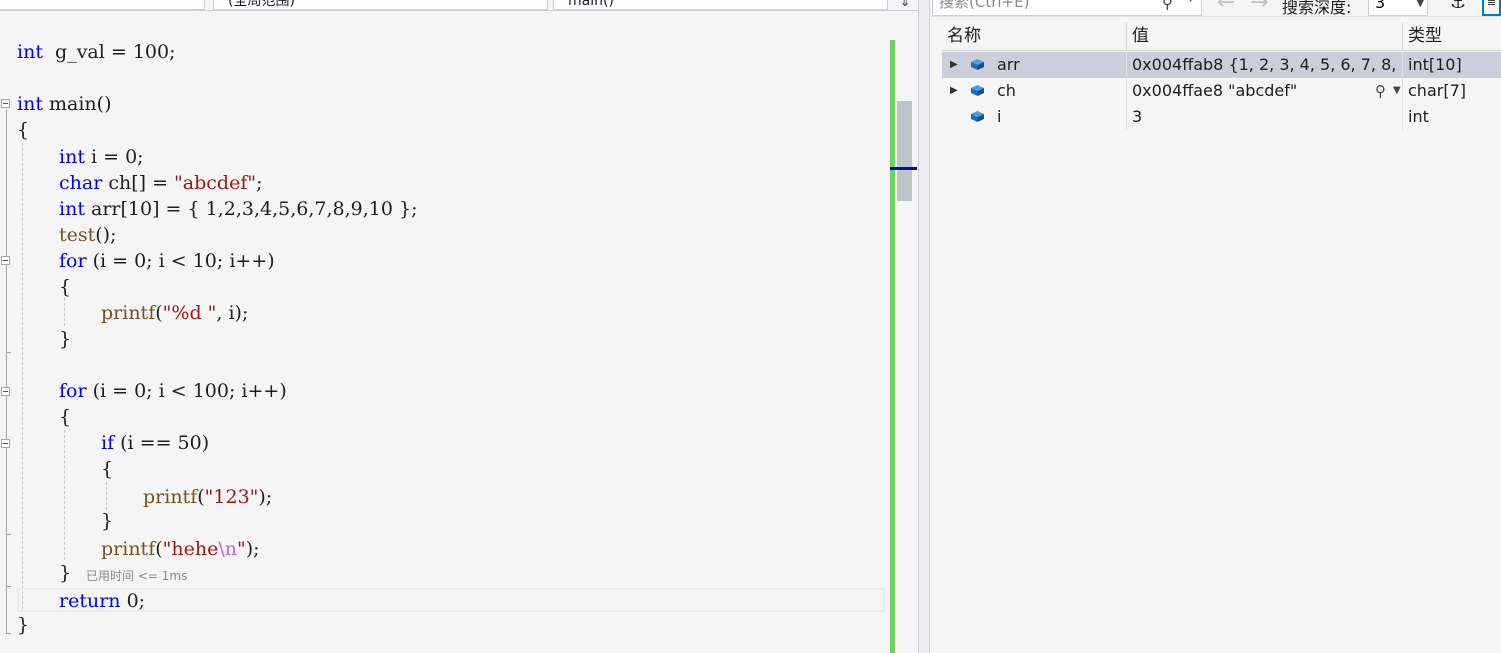 The width and height of the screenshot is (1501, 653). I want to click on forward-arrow-icon: →, so click(1259, 7).